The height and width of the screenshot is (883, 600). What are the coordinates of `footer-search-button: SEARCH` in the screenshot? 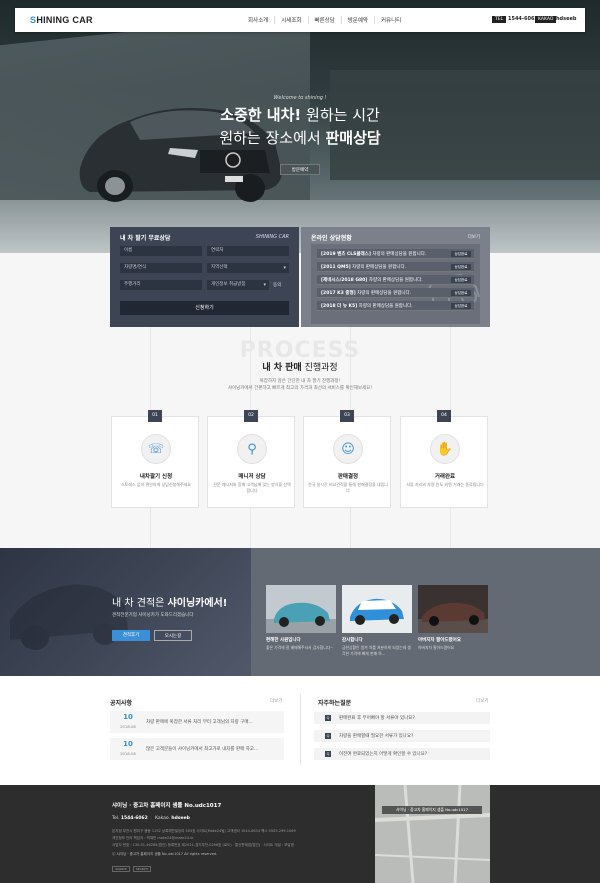 It's located at (142, 869).